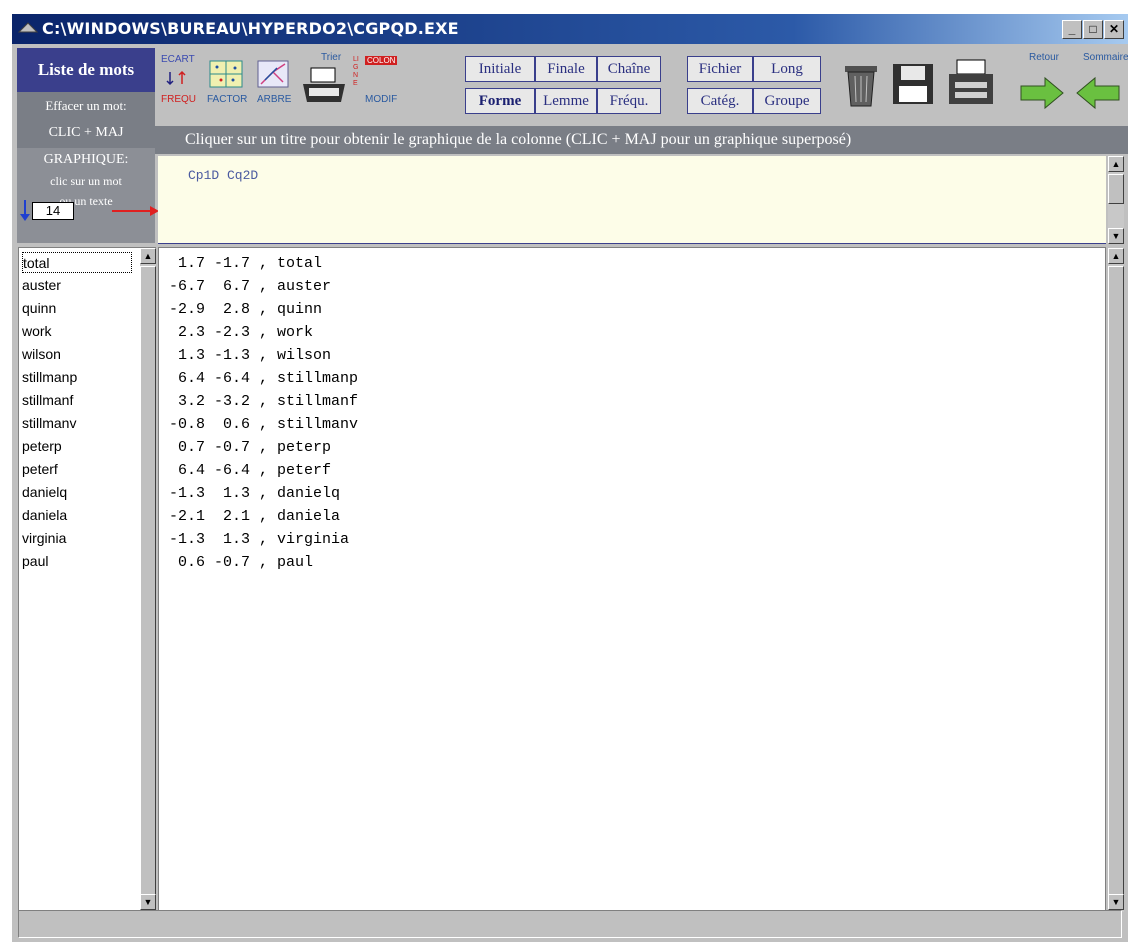 The height and width of the screenshot is (942, 1128). What do you see at coordinates (25, 210) in the screenshot?
I see `arrow-down-icon` at bounding box center [25, 210].